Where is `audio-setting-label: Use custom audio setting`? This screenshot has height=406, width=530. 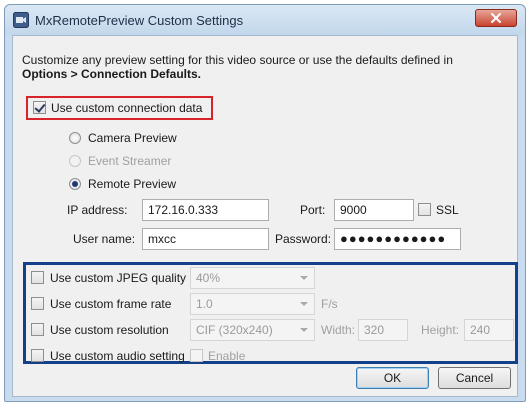
audio-setting-label: Use custom audio setting is located at coordinates (117, 356).